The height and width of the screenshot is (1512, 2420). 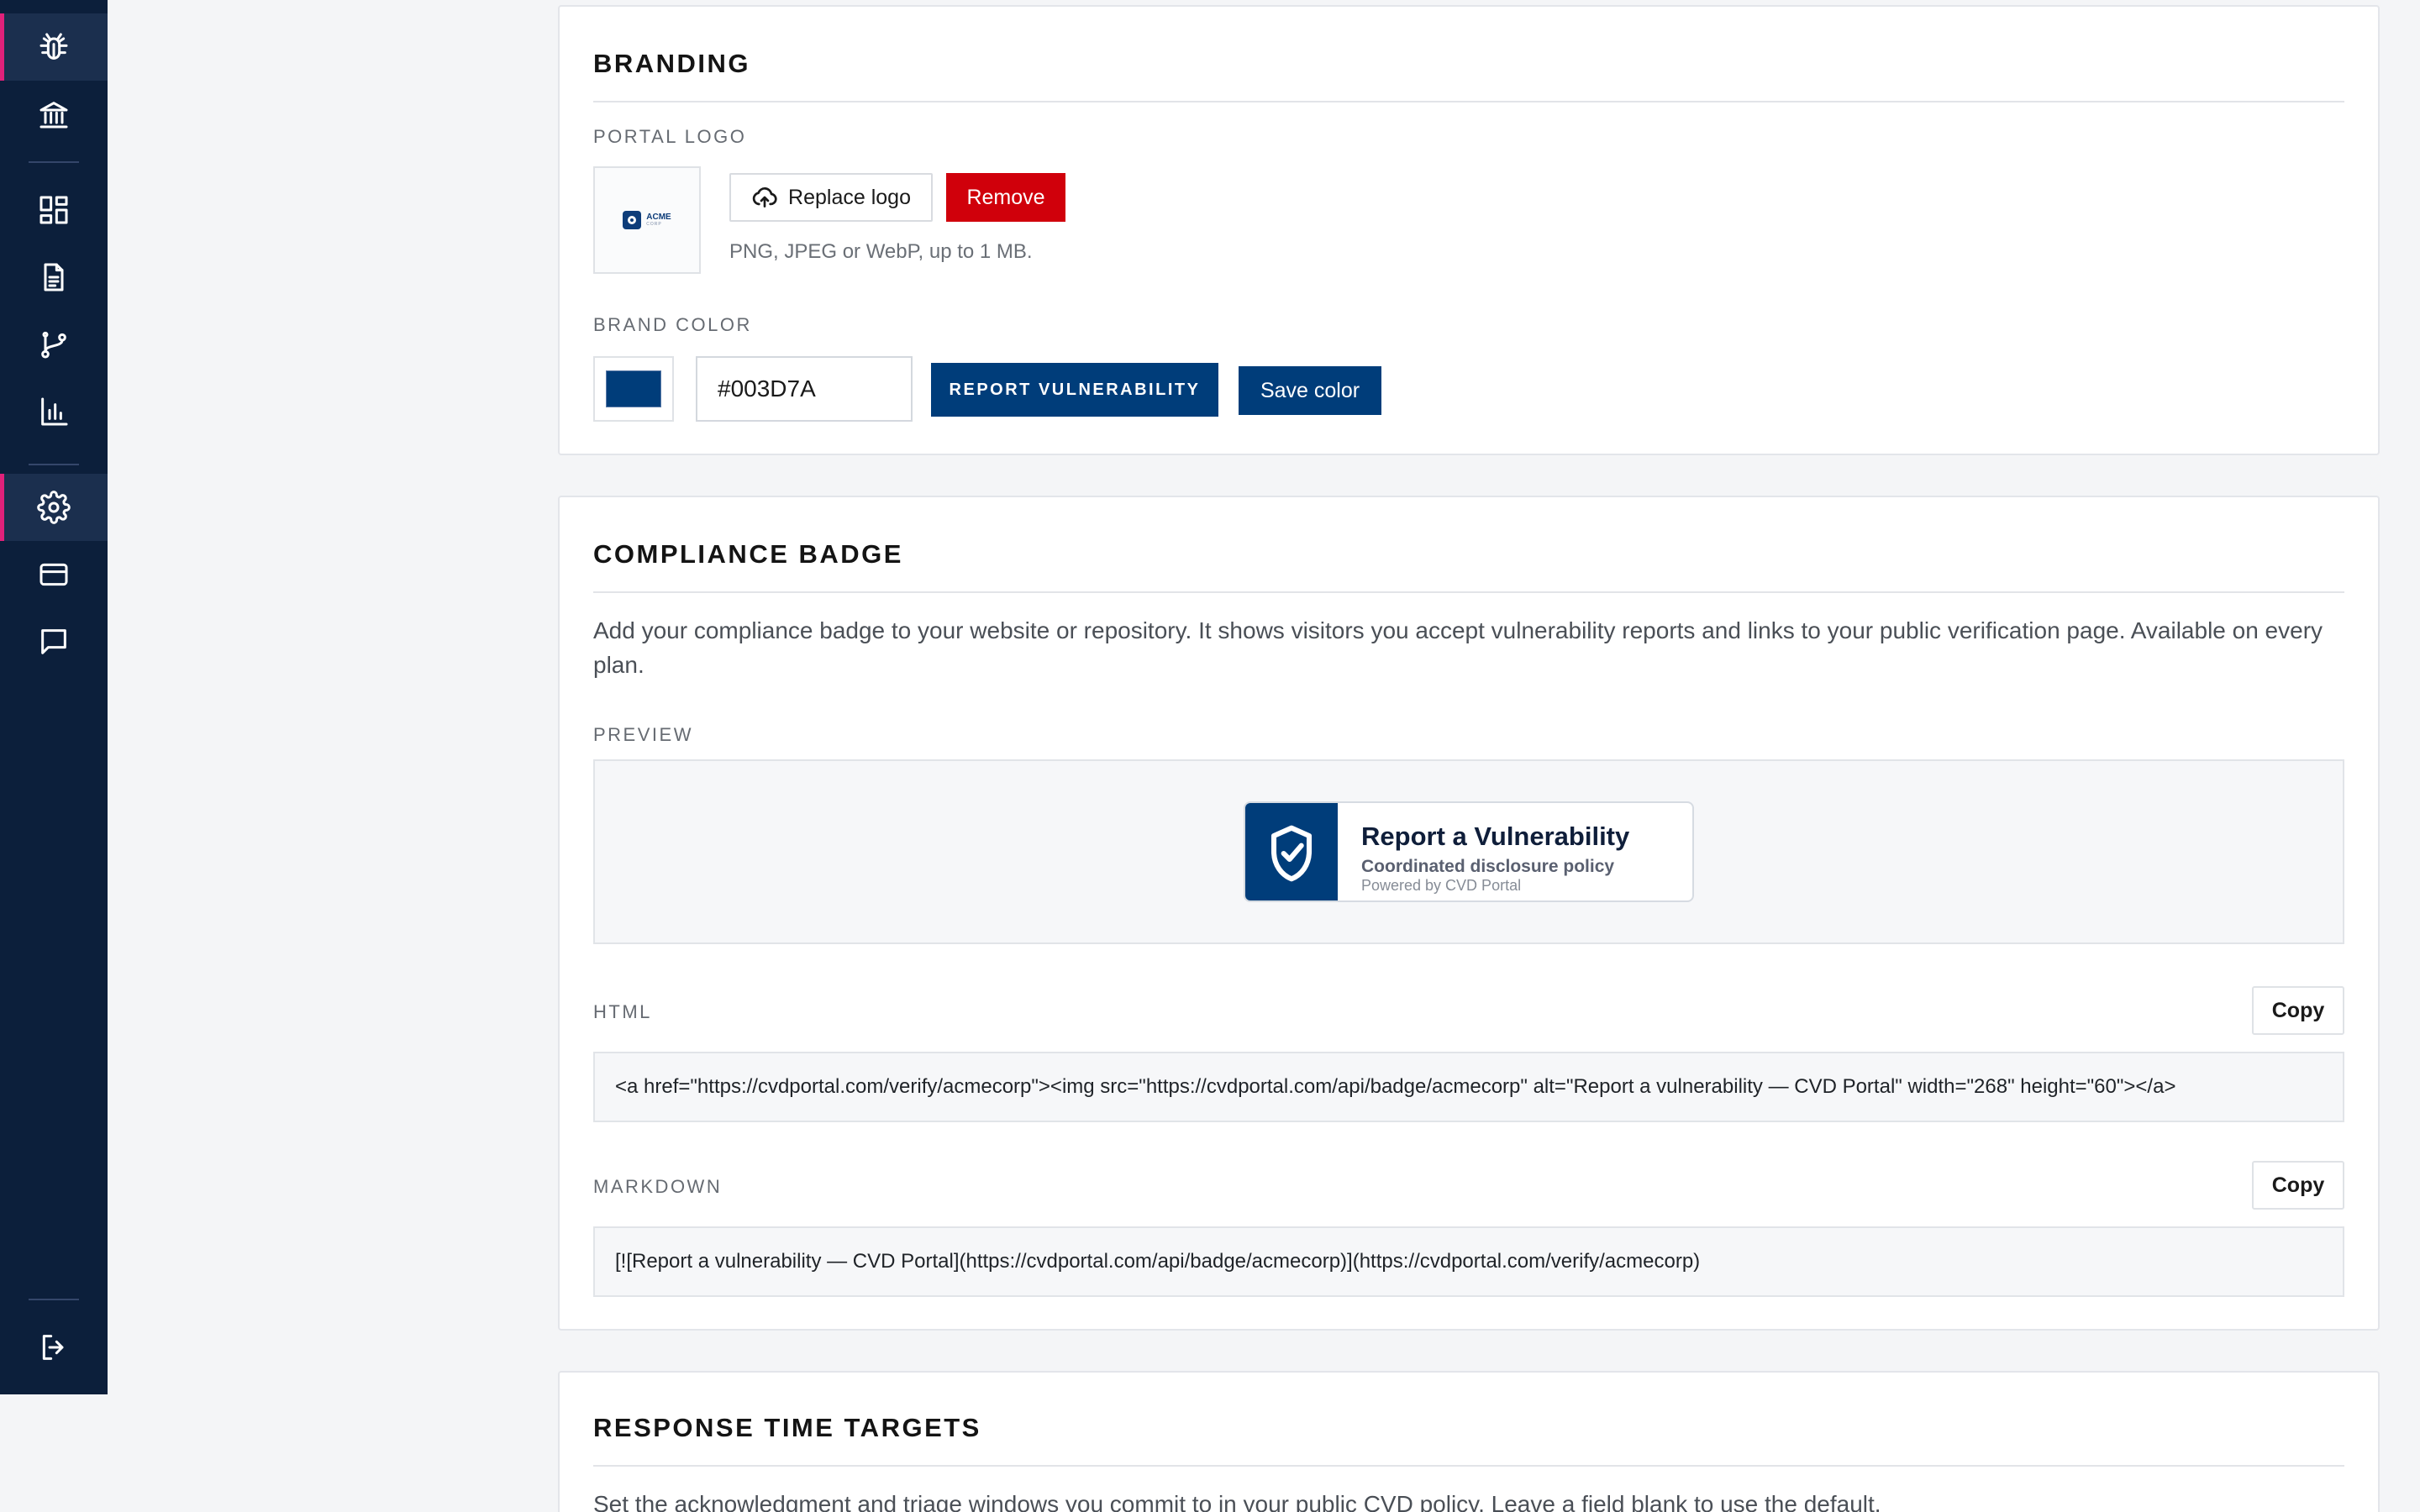 What do you see at coordinates (1488, 866) in the screenshot?
I see `badge-subtitle: Coordinated disclosure policy` at bounding box center [1488, 866].